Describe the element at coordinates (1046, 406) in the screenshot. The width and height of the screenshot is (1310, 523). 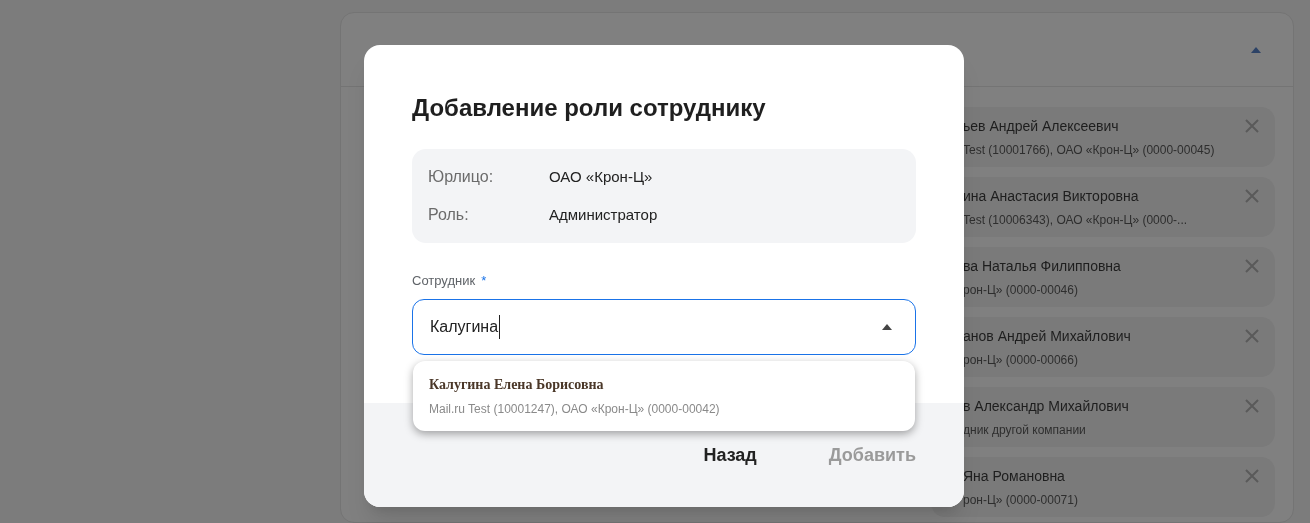
I see `employee-name: в Александр Михайлович` at that location.